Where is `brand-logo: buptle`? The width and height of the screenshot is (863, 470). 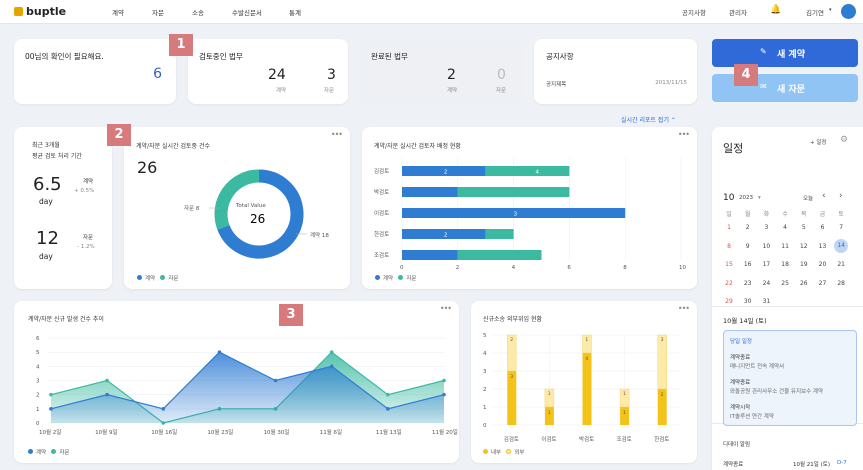 brand-logo: buptle is located at coordinates (40, 11).